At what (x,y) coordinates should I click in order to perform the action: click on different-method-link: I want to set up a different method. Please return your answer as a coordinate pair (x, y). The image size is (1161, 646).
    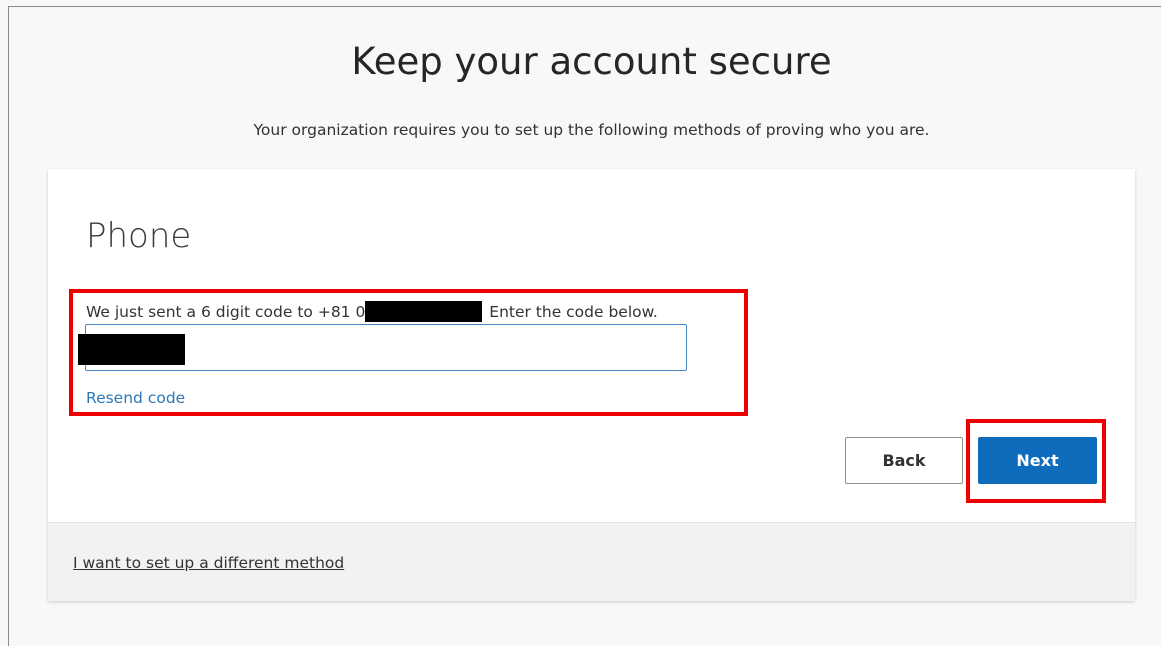
    Looking at the image, I should click on (208, 563).